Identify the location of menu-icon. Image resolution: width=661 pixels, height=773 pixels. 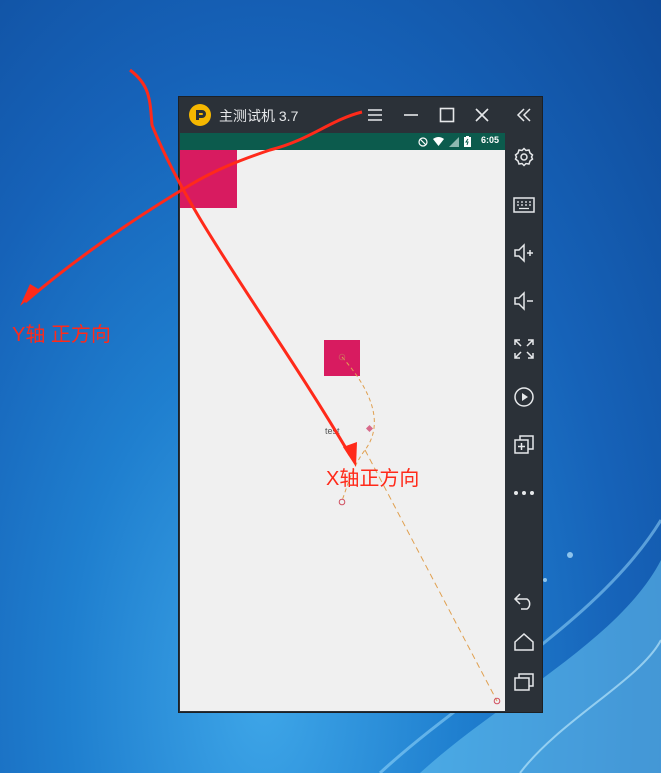
(375, 115).